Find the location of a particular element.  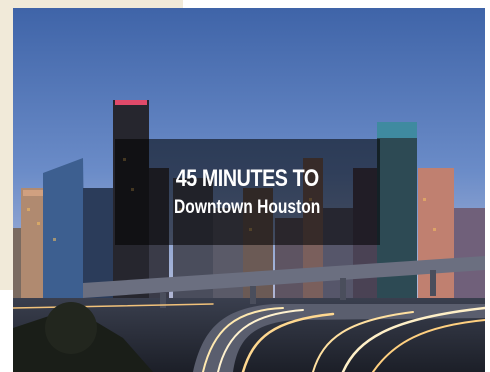

banner-headline: 45 MINUTES TO is located at coordinates (247, 178).